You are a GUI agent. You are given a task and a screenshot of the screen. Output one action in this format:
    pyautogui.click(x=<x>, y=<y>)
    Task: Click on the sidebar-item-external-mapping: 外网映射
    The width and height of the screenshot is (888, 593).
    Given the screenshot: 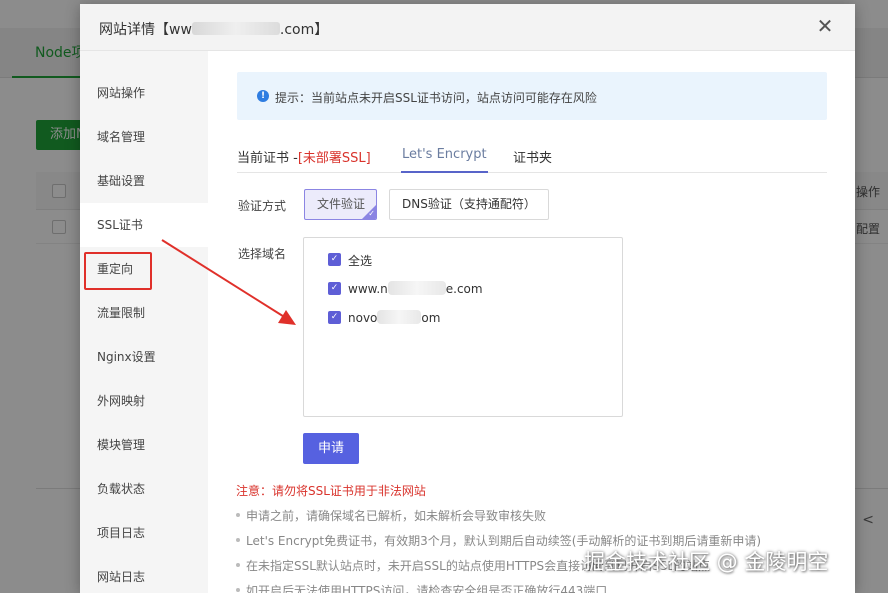 What is the action you would take?
    pyautogui.click(x=144, y=401)
    